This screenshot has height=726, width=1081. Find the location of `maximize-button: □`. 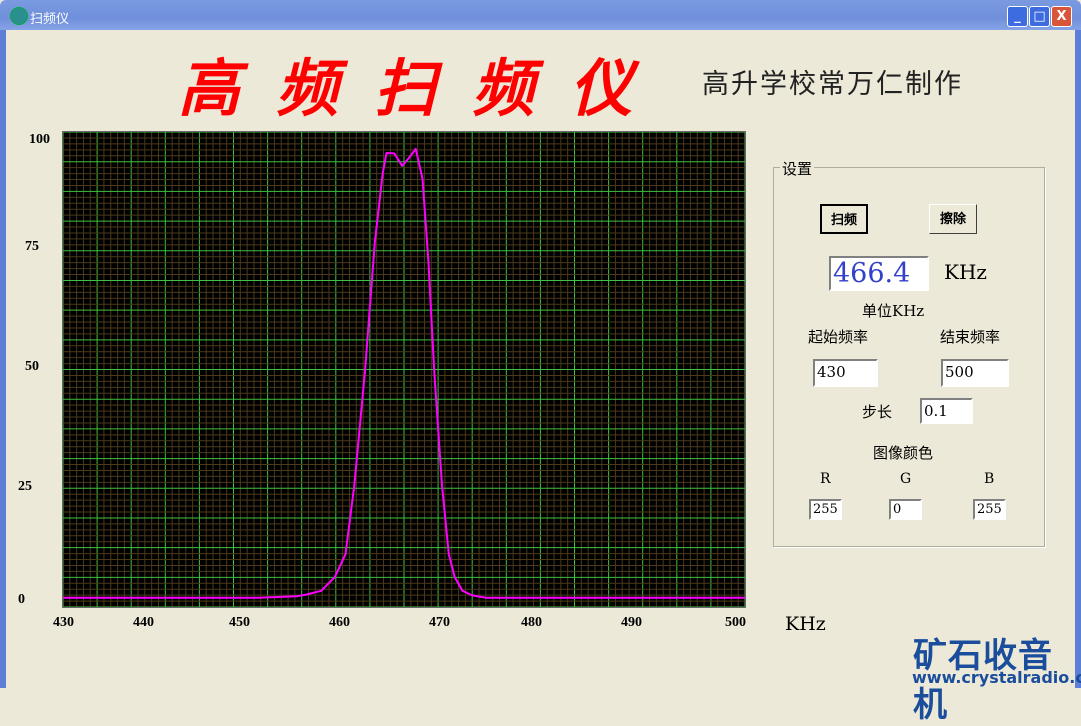

maximize-button: □ is located at coordinates (1039, 16).